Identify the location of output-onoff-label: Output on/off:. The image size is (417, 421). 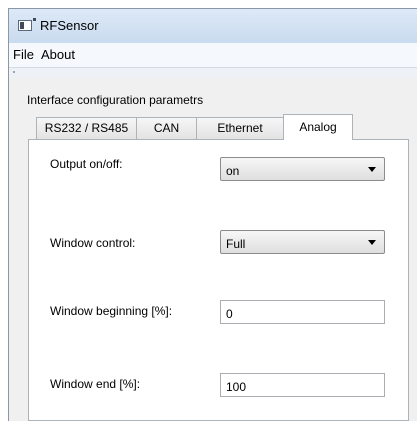
(86, 164).